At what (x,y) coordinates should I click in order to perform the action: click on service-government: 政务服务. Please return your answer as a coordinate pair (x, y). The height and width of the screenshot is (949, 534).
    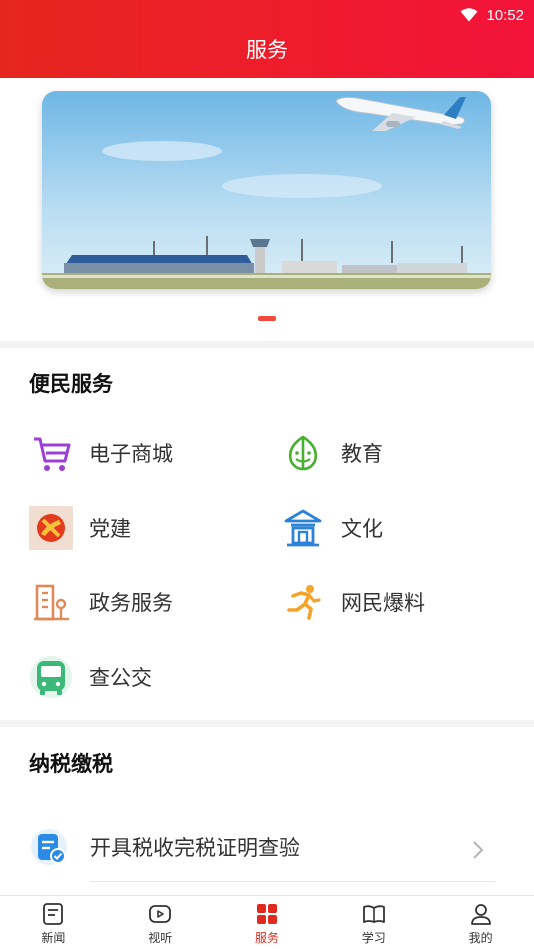
    Looking at the image, I should click on (101, 602).